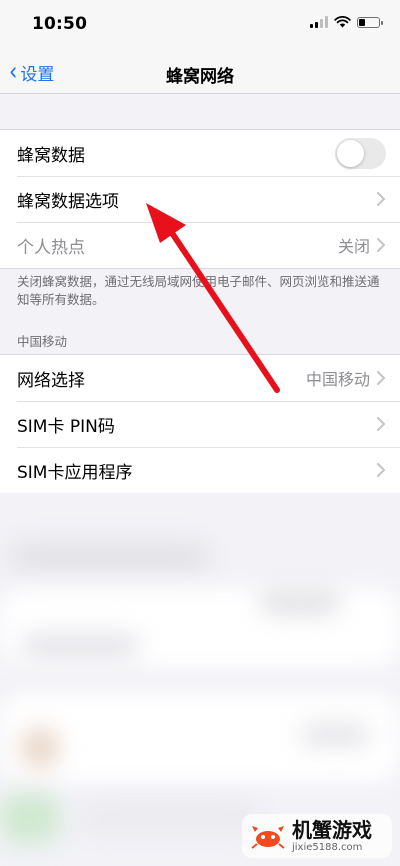  What do you see at coordinates (13, 72) in the screenshot?
I see `chevron-left-icon: ‹` at bounding box center [13, 72].